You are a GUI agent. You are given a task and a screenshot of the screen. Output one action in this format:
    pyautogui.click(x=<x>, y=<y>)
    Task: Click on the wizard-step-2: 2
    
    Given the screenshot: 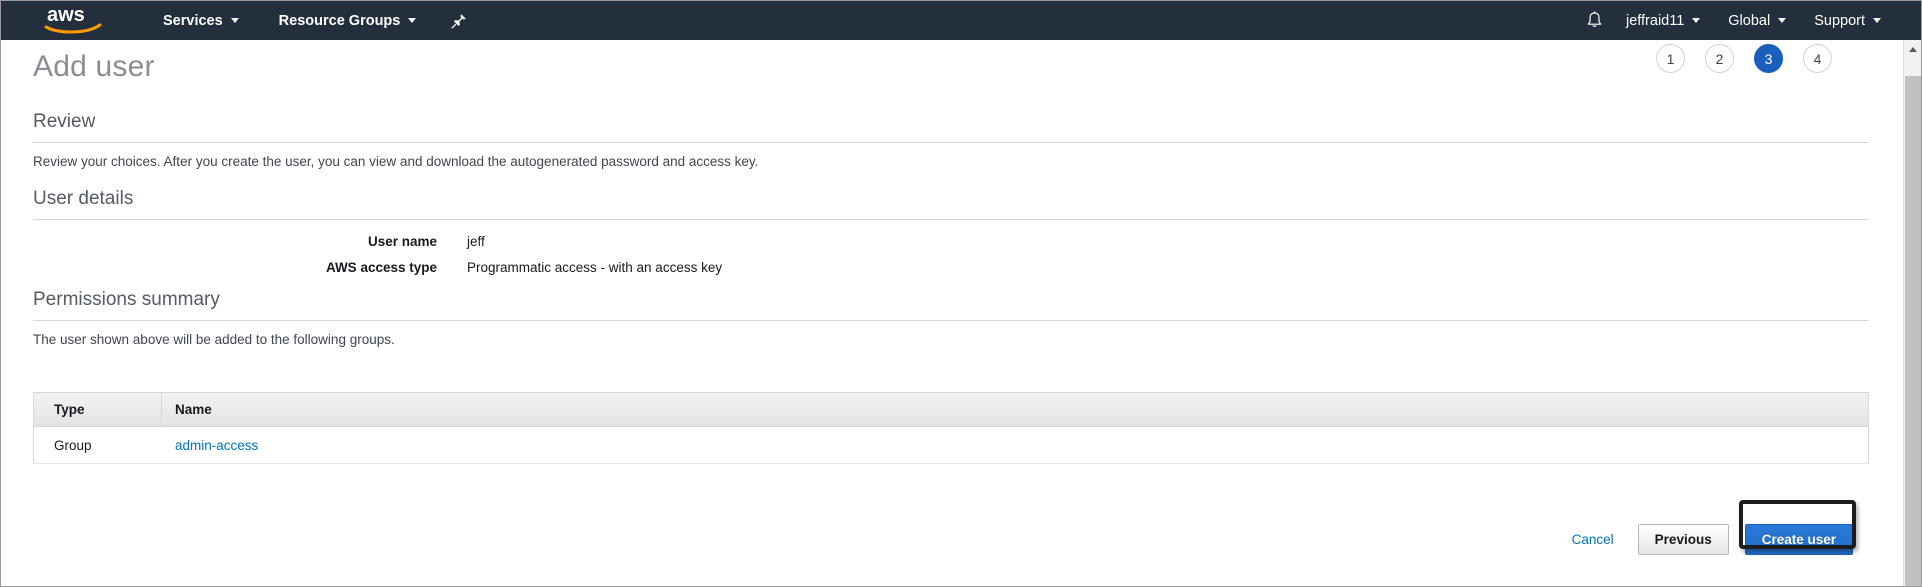 What is the action you would take?
    pyautogui.click(x=1719, y=58)
    